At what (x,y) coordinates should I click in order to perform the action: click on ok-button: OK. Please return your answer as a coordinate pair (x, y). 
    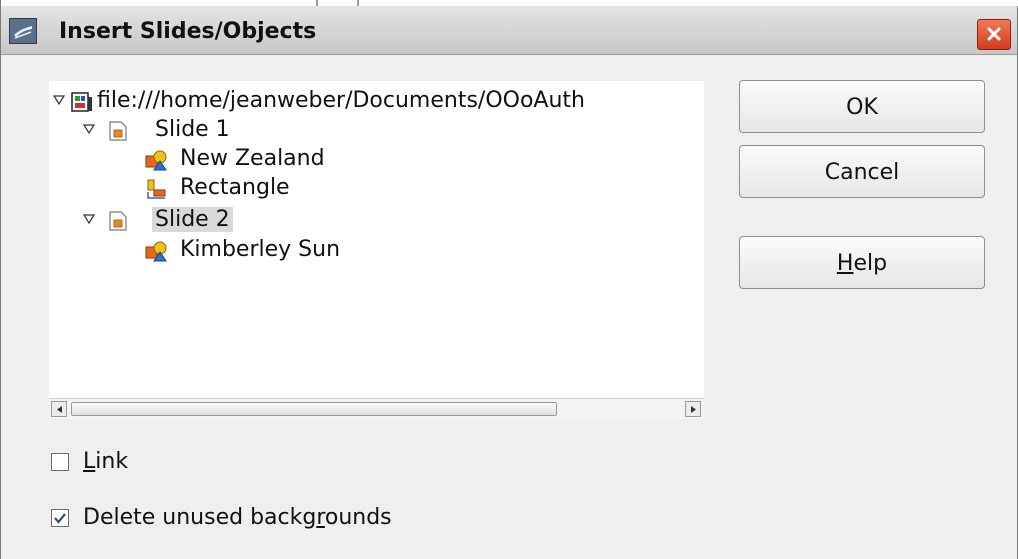
    Looking at the image, I should click on (862, 106).